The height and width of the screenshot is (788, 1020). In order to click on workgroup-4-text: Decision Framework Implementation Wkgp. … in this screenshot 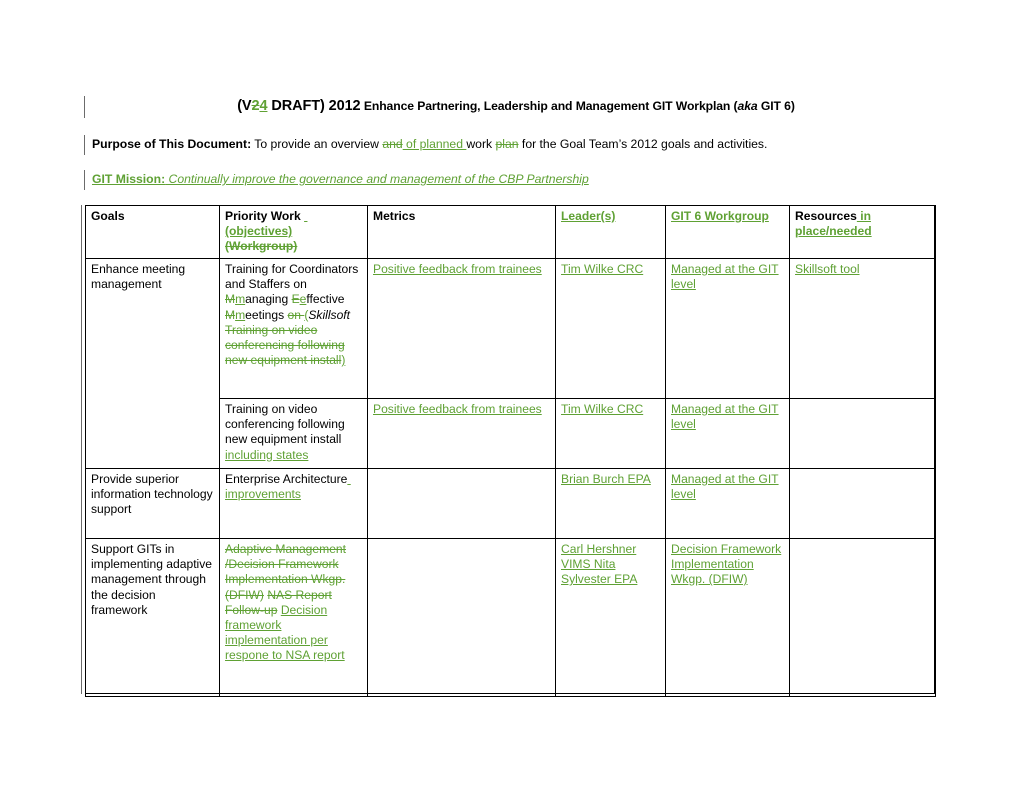, I will do `click(726, 564)`.